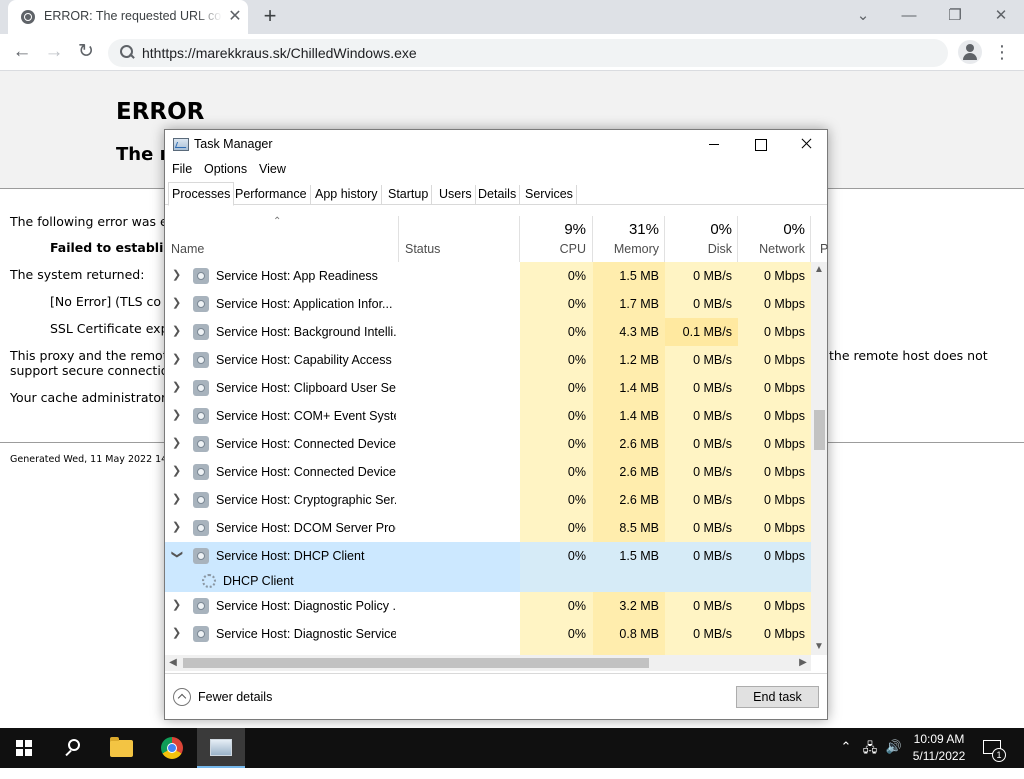  Describe the element at coordinates (774, 249) in the screenshot. I see `column-network: Network` at that location.